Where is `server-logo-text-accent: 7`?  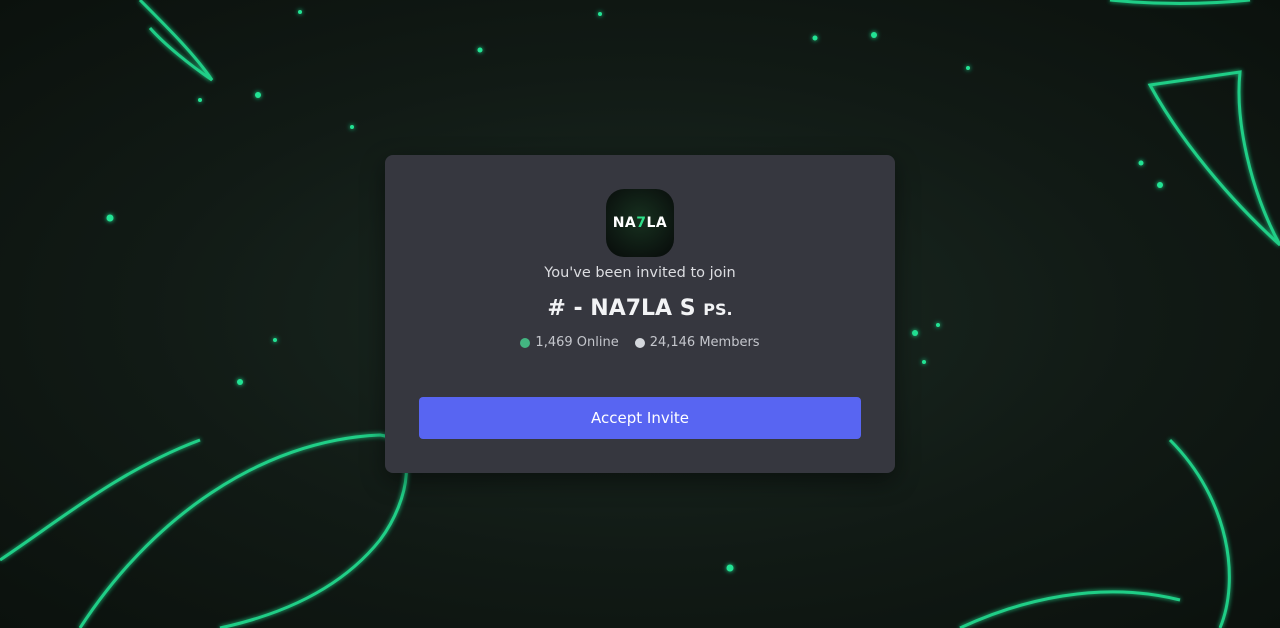 server-logo-text-accent: 7 is located at coordinates (641, 223).